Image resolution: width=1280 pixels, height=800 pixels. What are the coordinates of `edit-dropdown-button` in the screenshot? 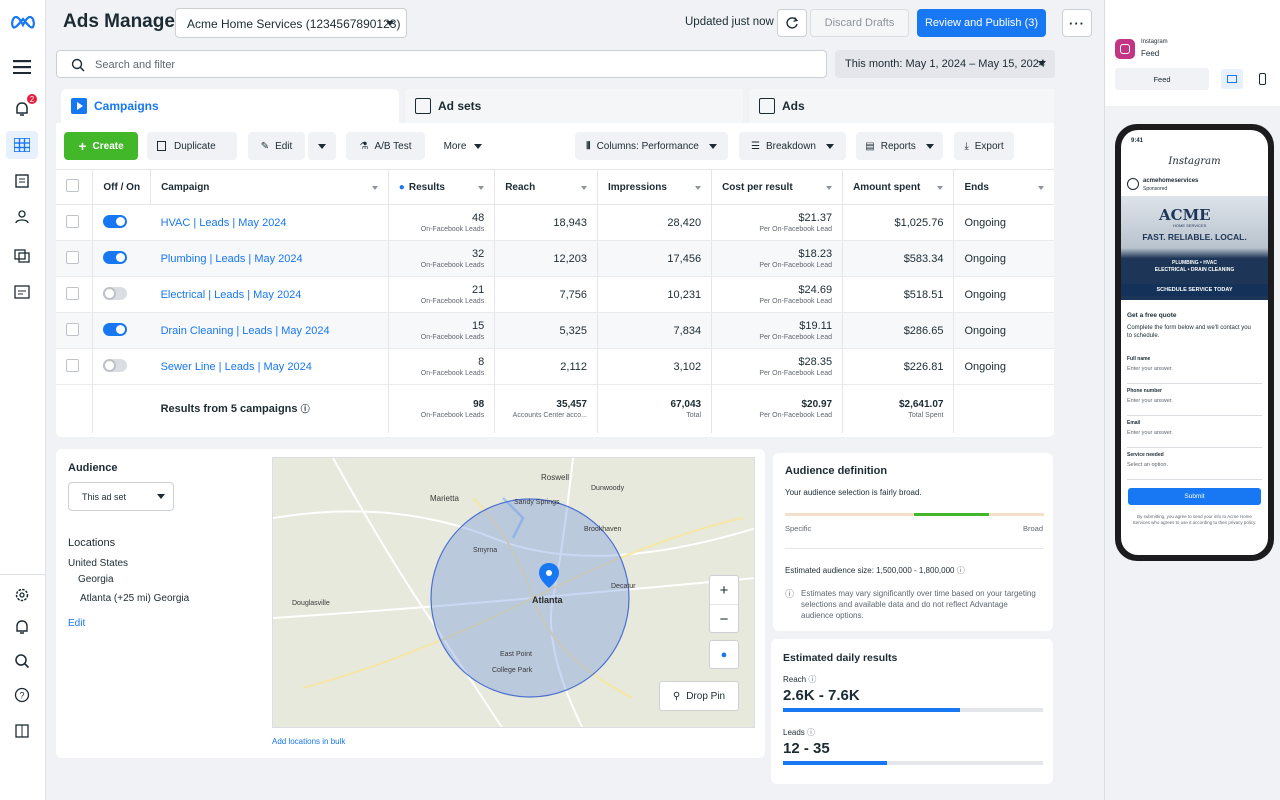 It's located at (322, 146).